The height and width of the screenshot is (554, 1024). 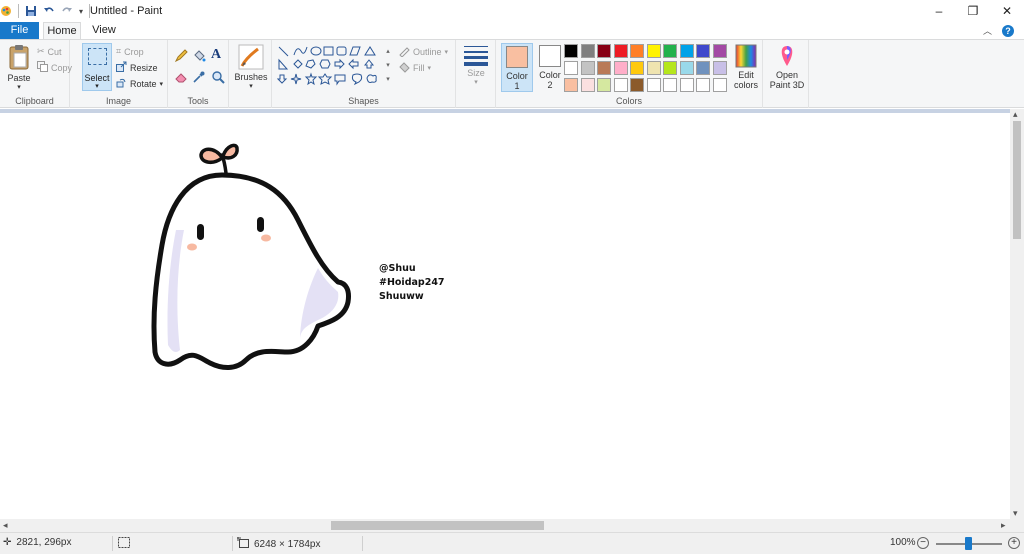 What do you see at coordinates (746, 67) in the screenshot?
I see `edit-colors-button: Edit colors` at bounding box center [746, 67].